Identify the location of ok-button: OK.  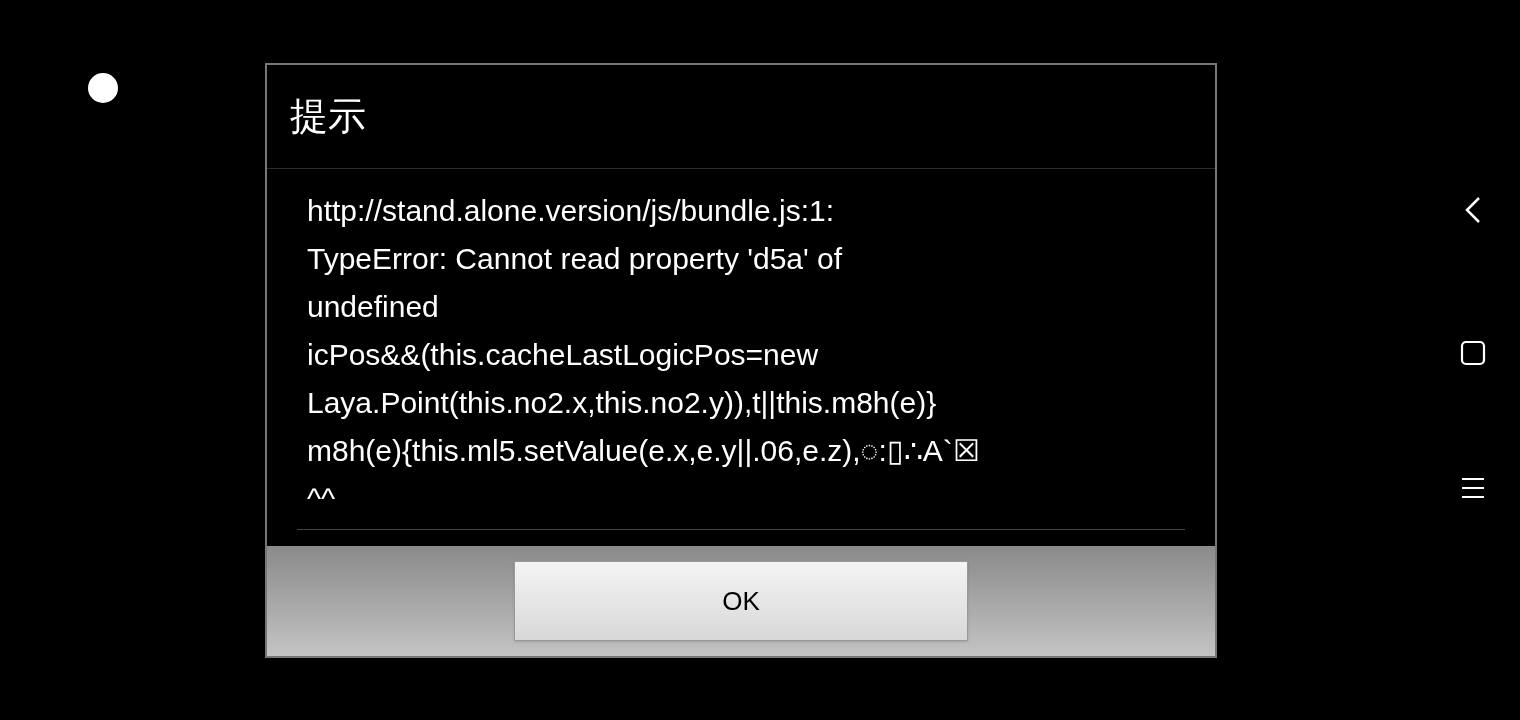
(741, 601).